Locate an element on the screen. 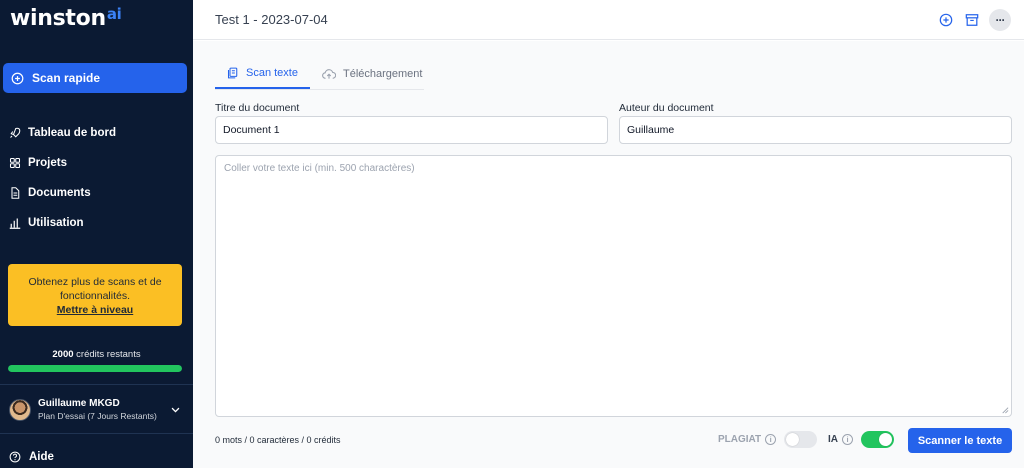 This screenshot has width=1024, height=468. plagiarism-toggle is located at coordinates (801, 439).